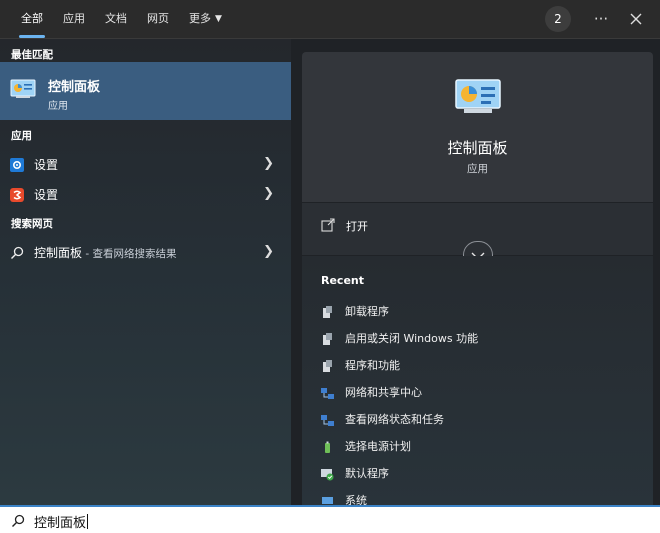 This screenshot has height=533, width=660. I want to click on recent-item-label: 查看网络状态和任务, so click(394, 419).